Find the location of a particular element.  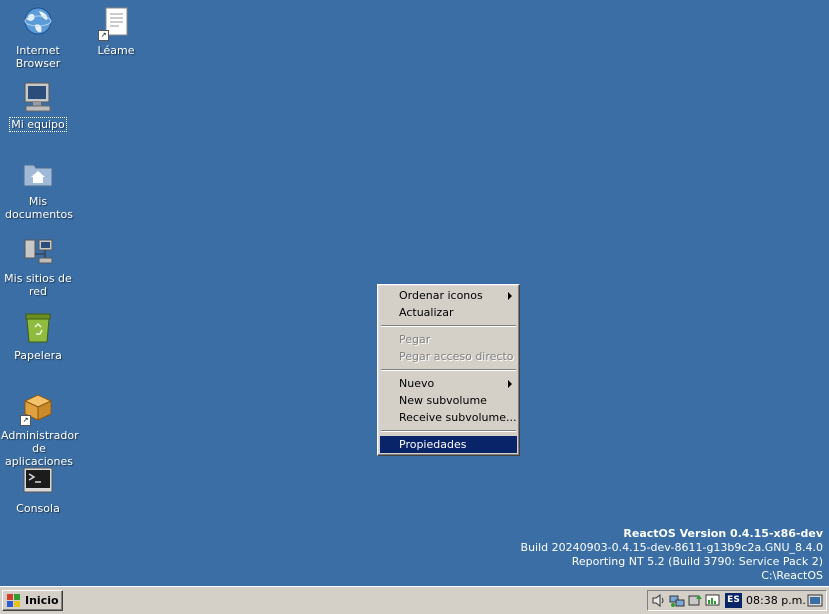

desktop-icon-mis-documentos: Mis documentos is located at coordinates (38, 189).